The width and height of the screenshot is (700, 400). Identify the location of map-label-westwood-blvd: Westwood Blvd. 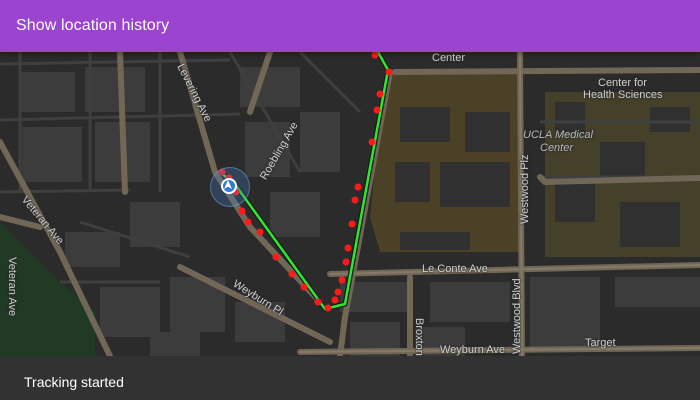
(517, 316).